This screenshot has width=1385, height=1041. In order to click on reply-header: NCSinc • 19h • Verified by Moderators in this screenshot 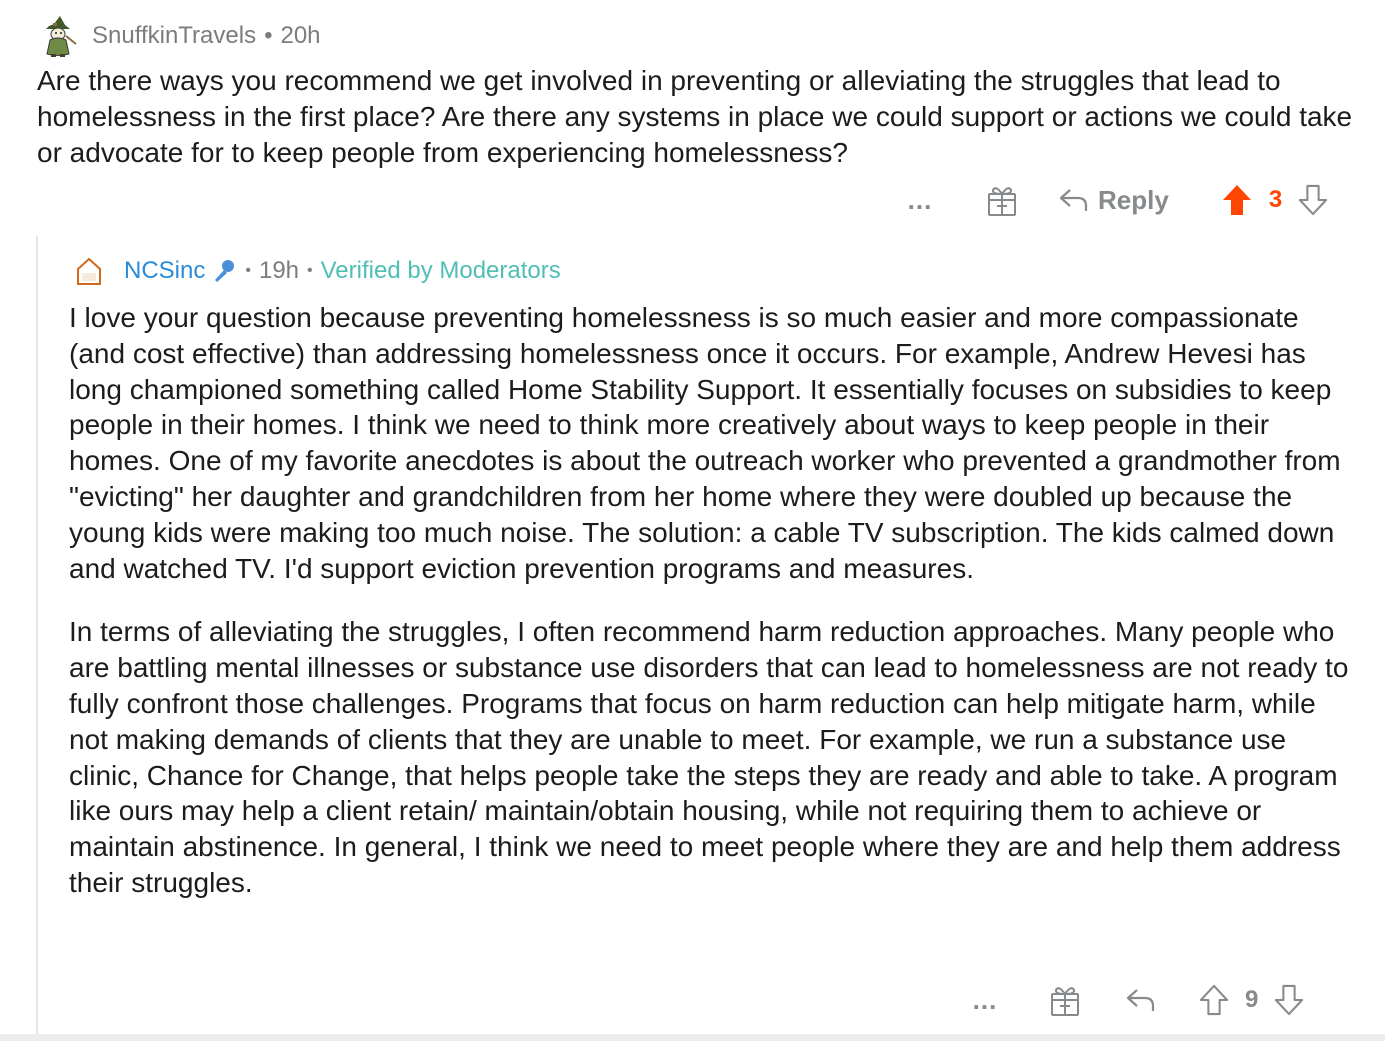, I will do `click(318, 271)`.